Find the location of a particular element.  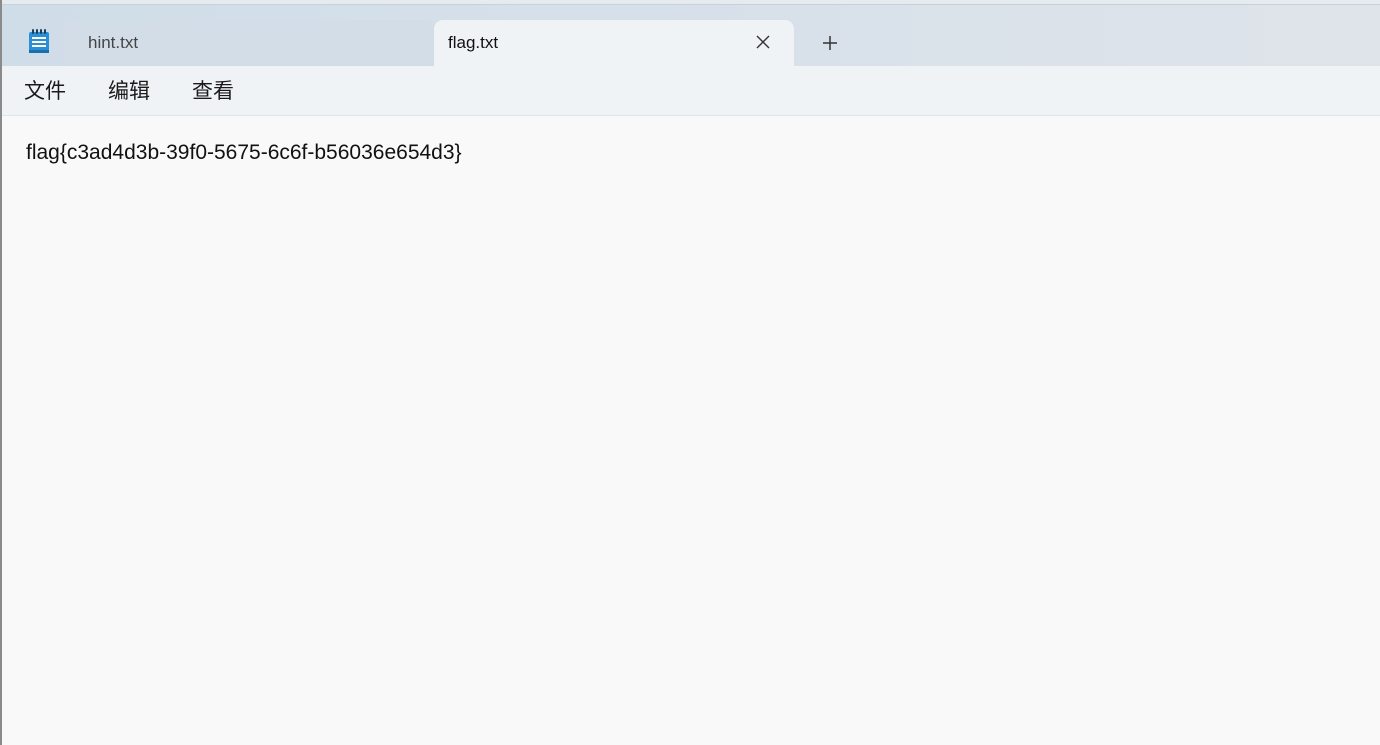

title-top-edge is located at coordinates (691, 2).